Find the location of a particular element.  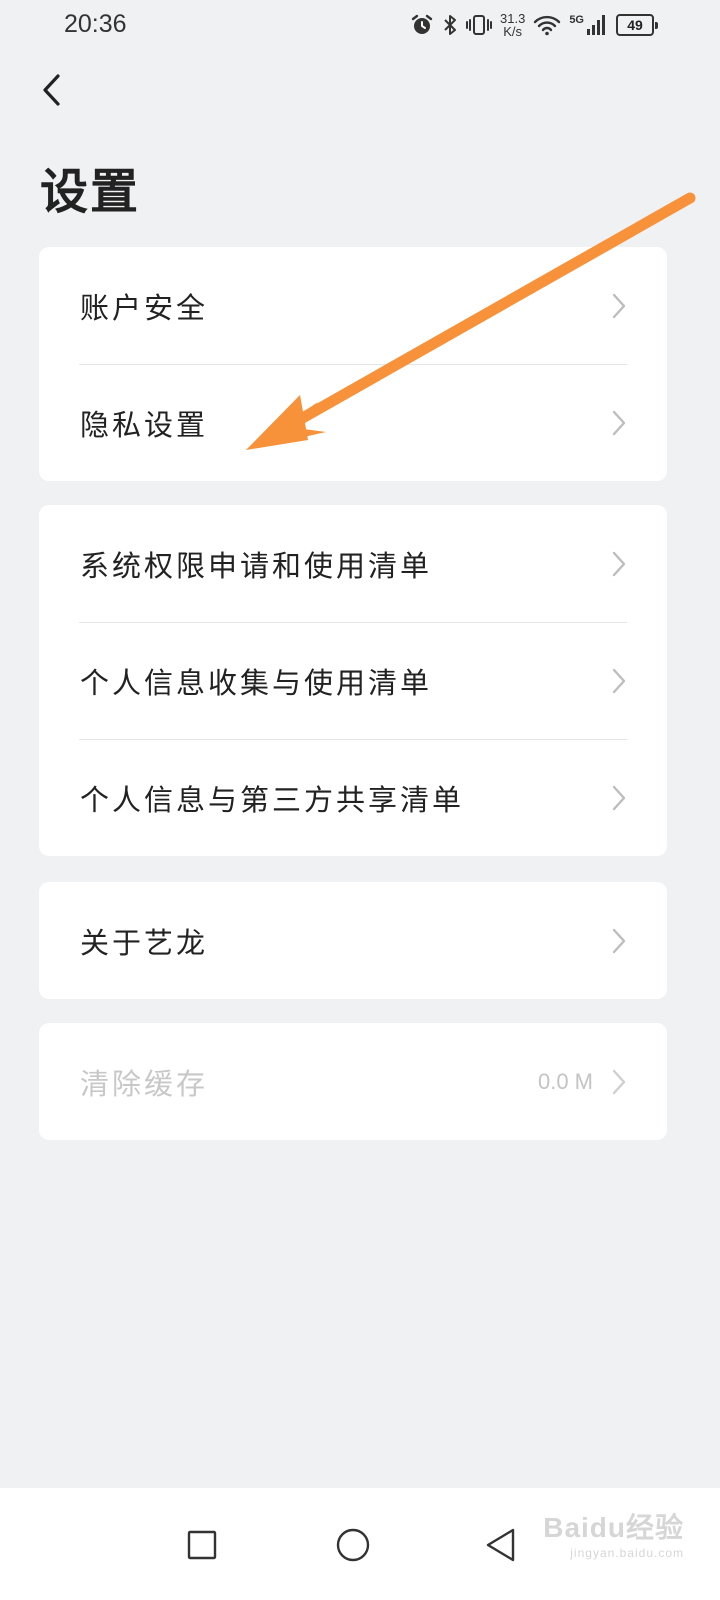

back-triangle-icon is located at coordinates (500, 1545).